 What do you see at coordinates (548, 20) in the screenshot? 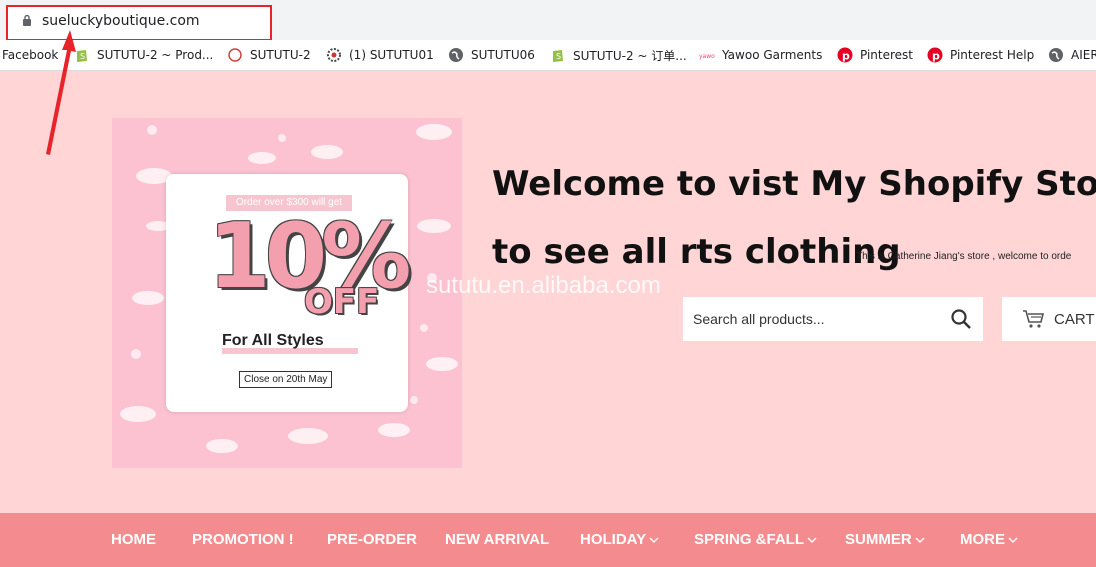
I see `browser-address-bar: sueluckyboutique.com` at bounding box center [548, 20].